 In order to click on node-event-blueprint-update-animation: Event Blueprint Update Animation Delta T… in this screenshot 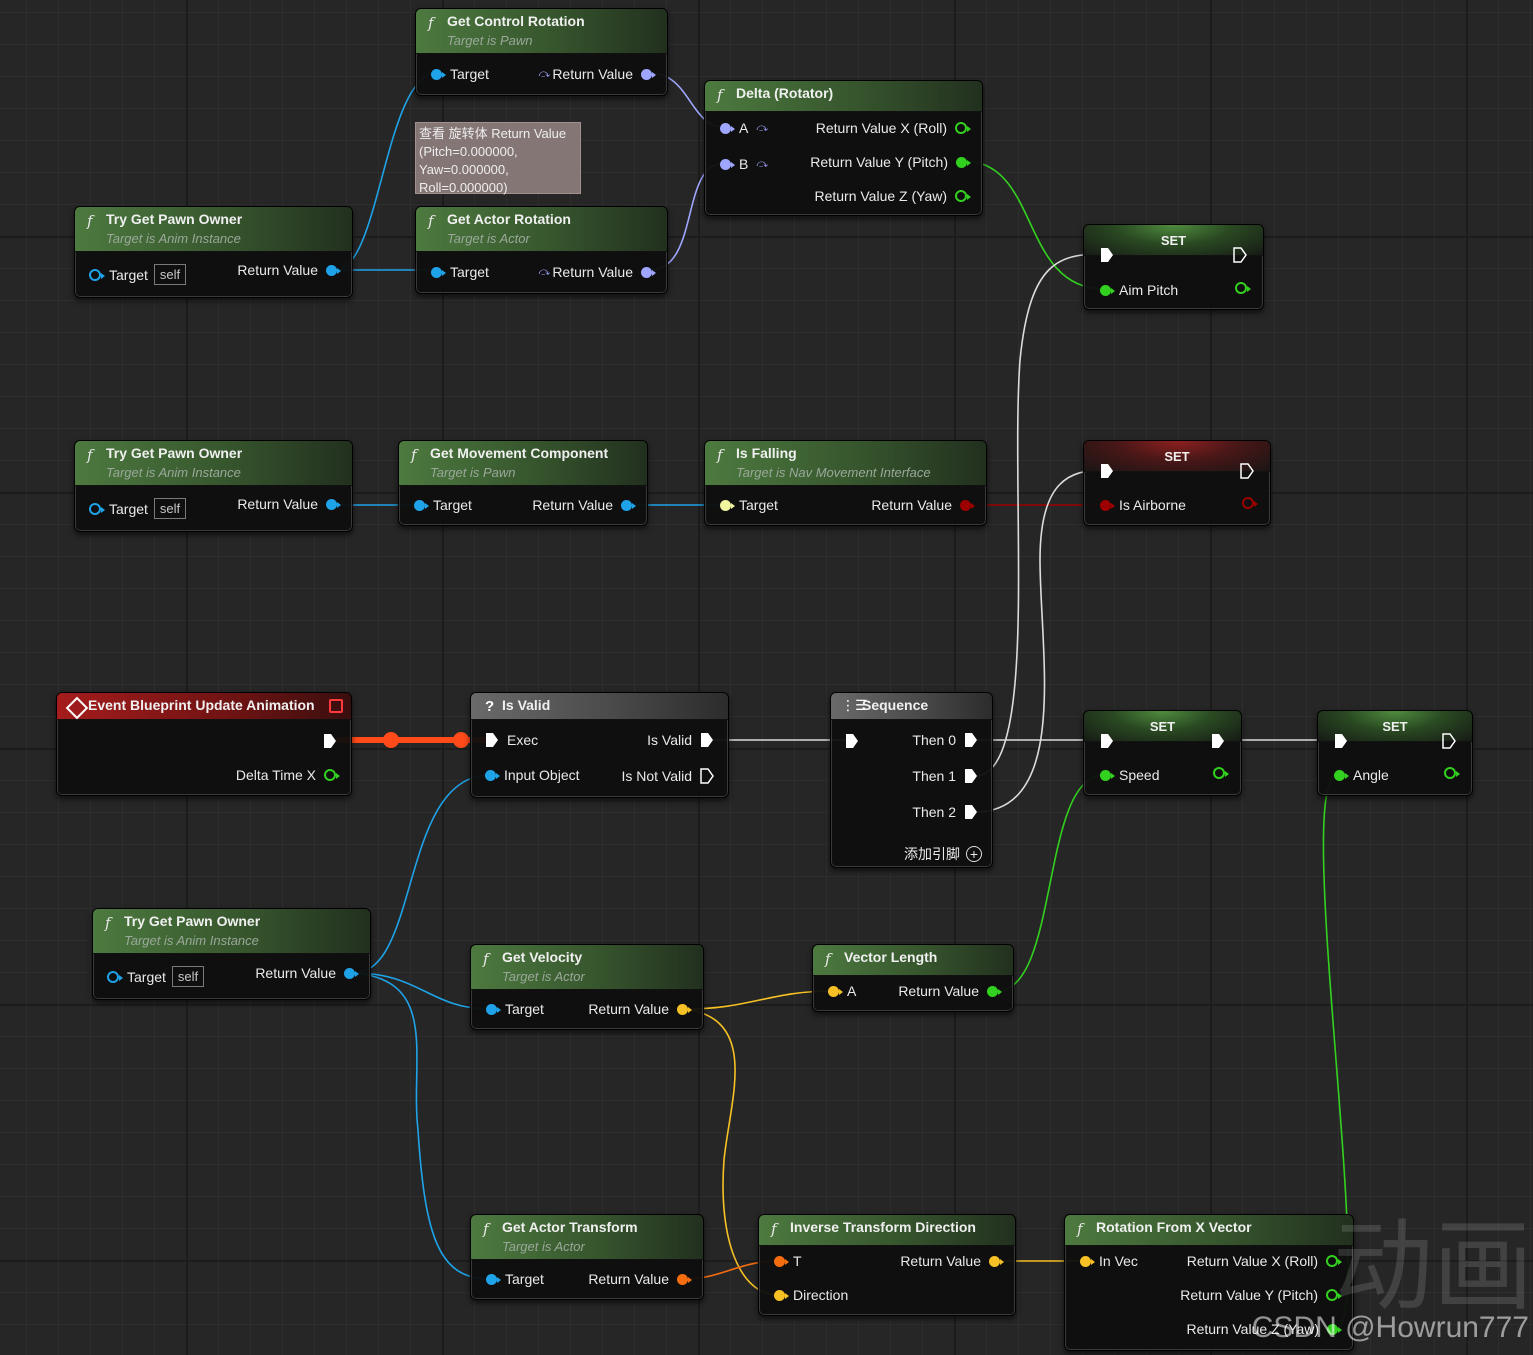, I will do `click(204, 744)`.